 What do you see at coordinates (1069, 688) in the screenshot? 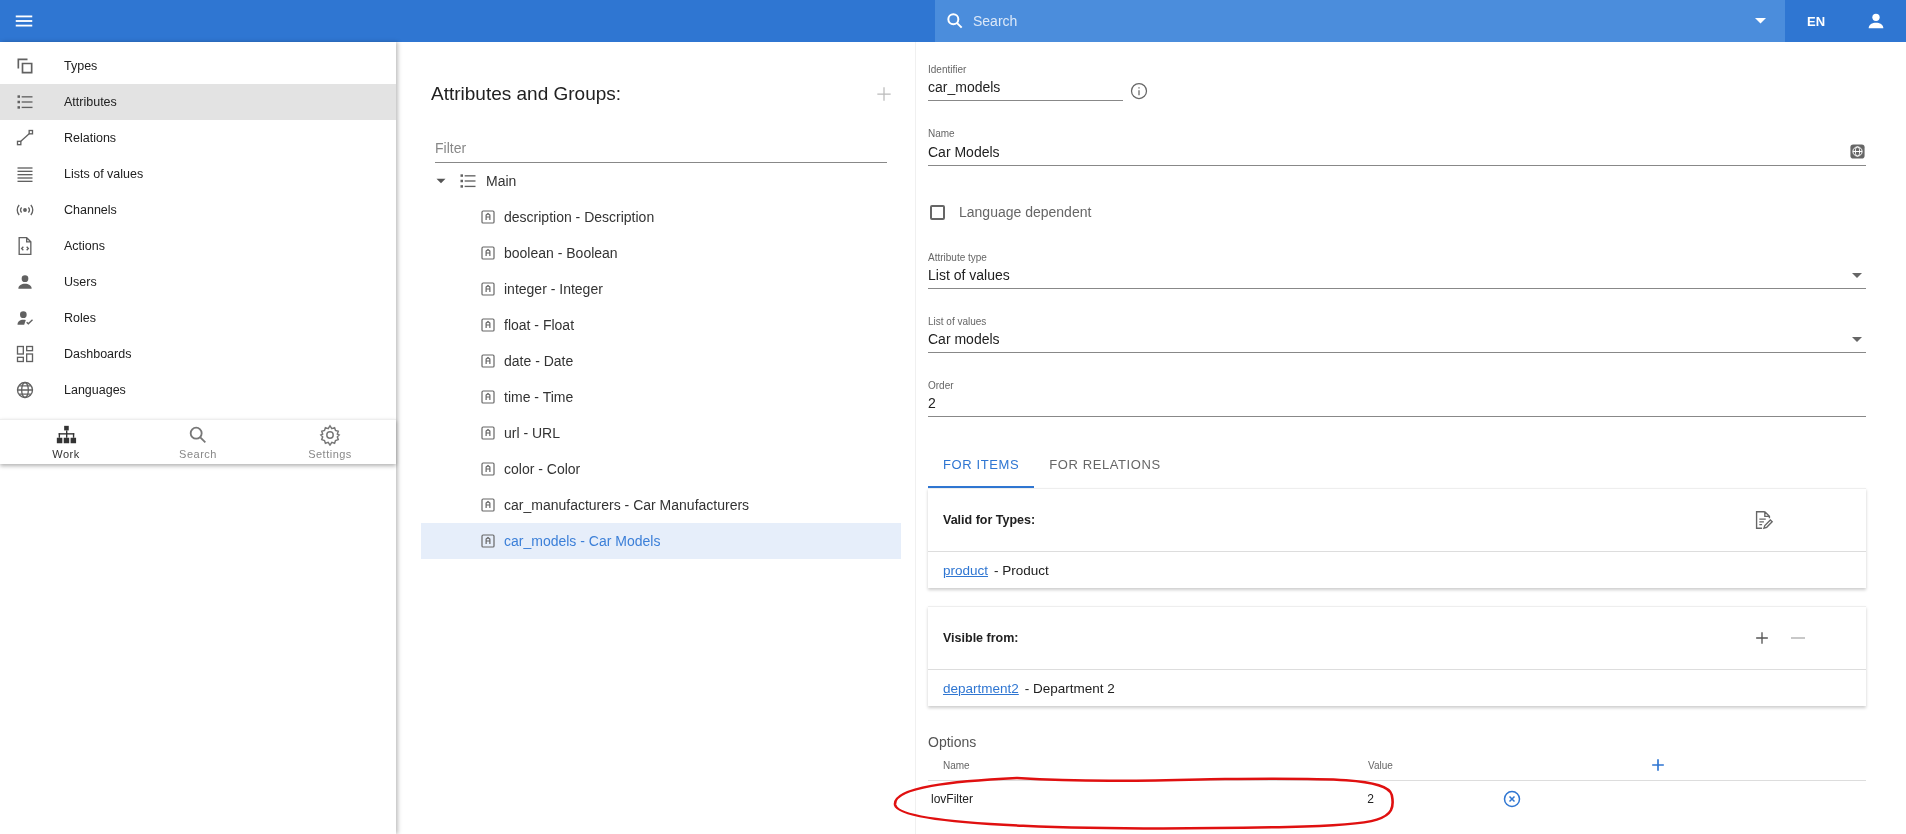
I see `row-text: - Department 2` at bounding box center [1069, 688].